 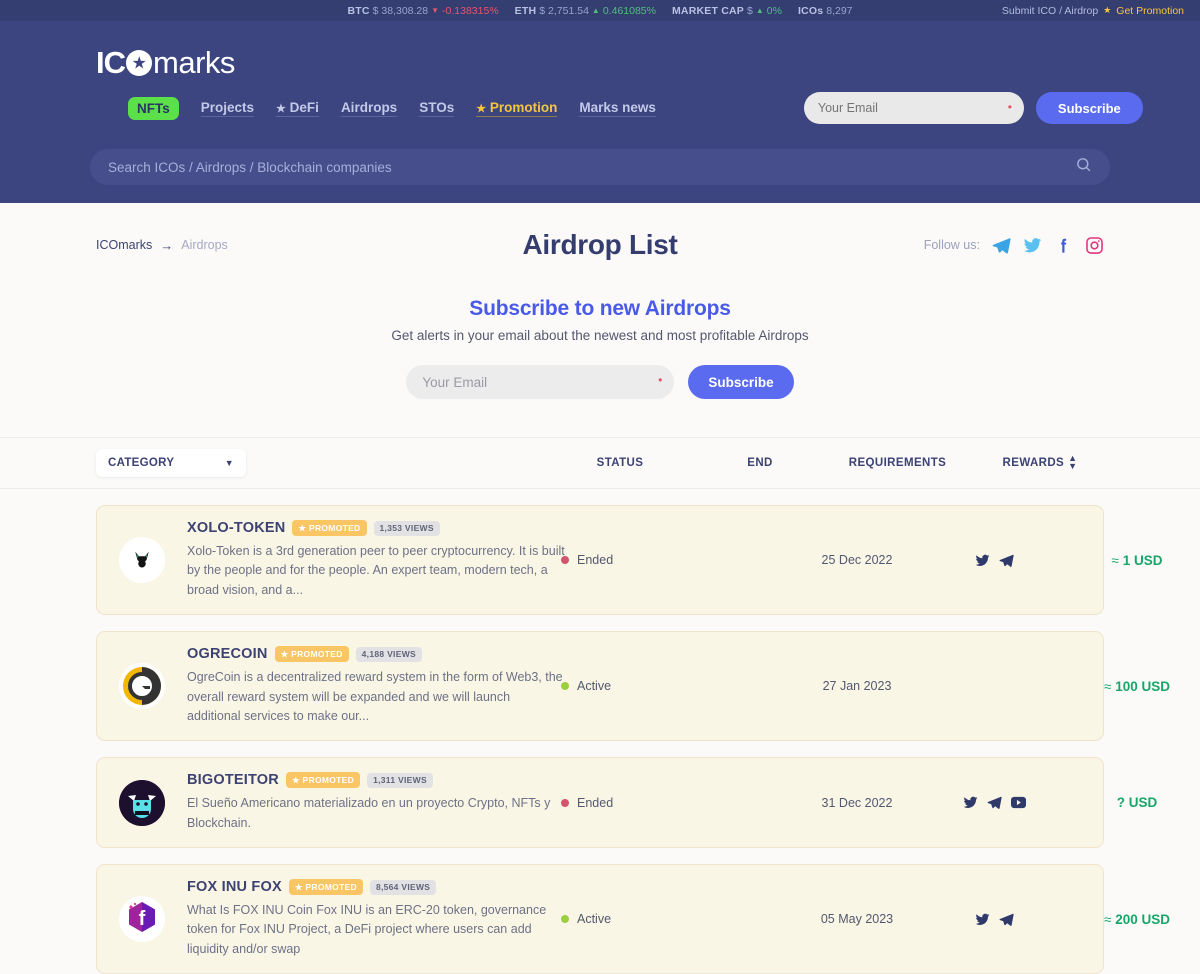 What do you see at coordinates (400, 780) in the screenshot?
I see `views-badge: 1,311 VIEWS` at bounding box center [400, 780].